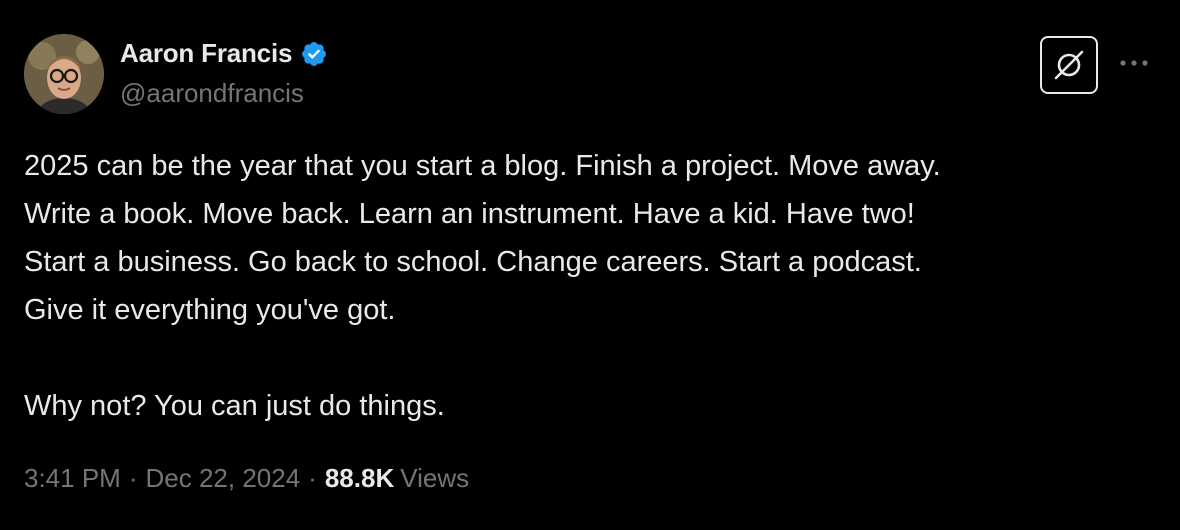  What do you see at coordinates (589, 358) in the screenshot?
I see `paragraph-break` at bounding box center [589, 358].